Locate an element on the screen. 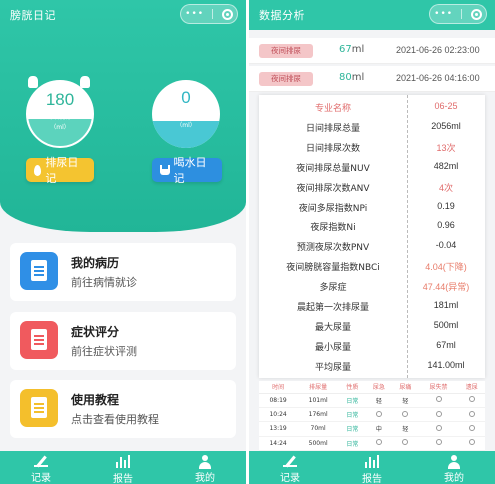  stat-label: 晨起第一次排尿量 is located at coordinates (332, 308).